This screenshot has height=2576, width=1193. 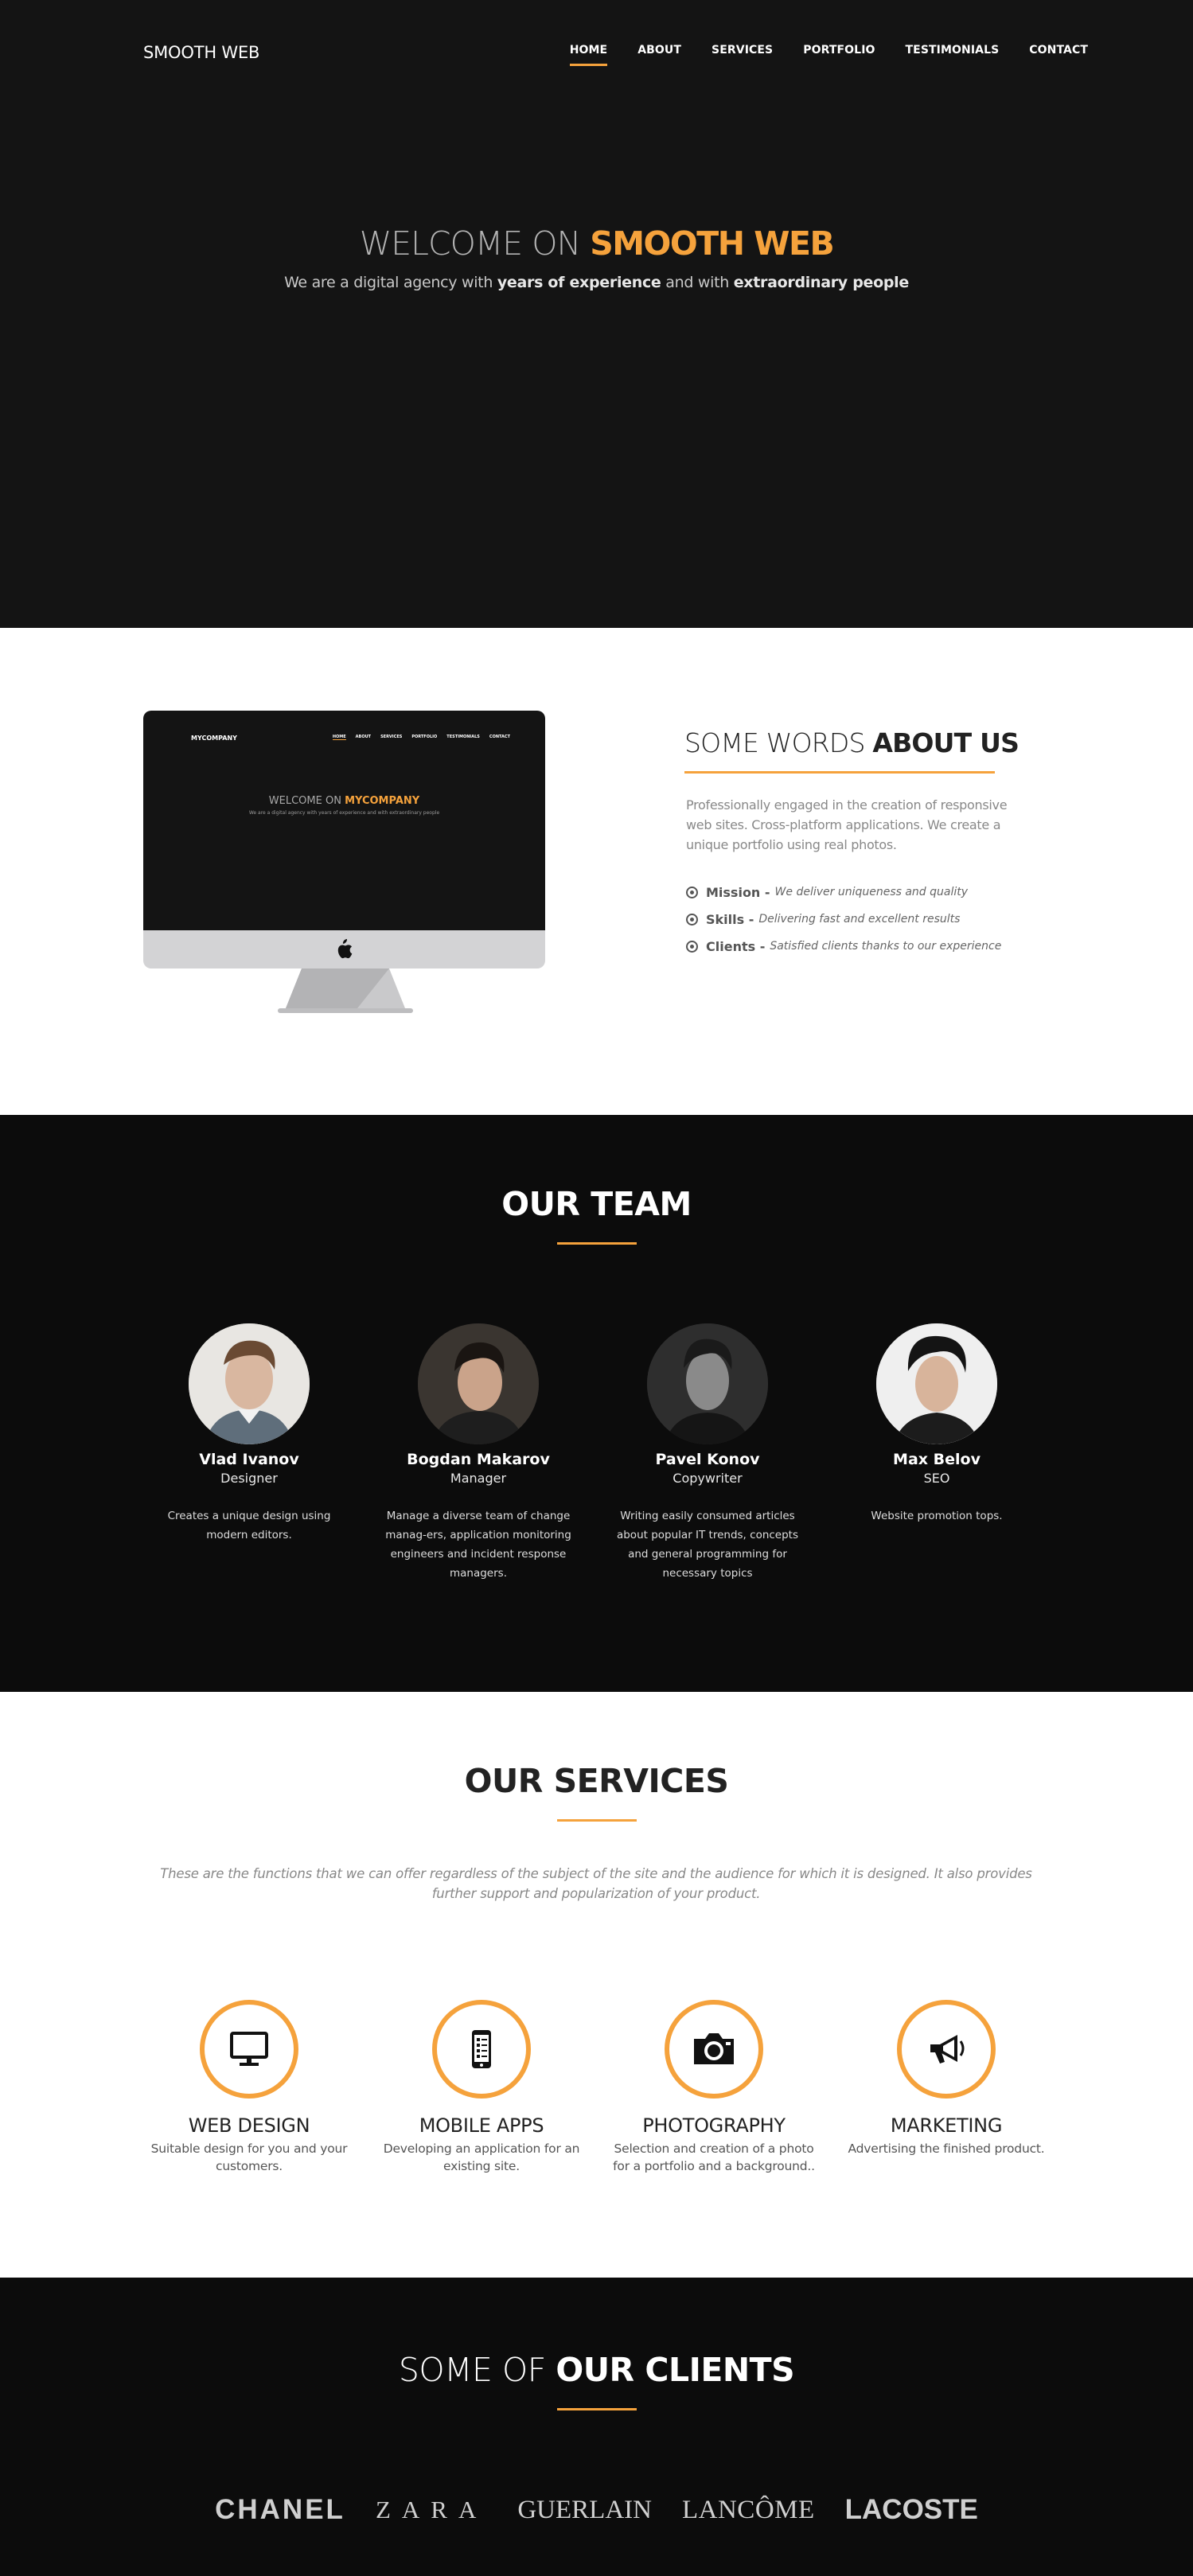 I want to click on clients-title-bold: OUR CLIENTS, so click(x=675, y=2370).